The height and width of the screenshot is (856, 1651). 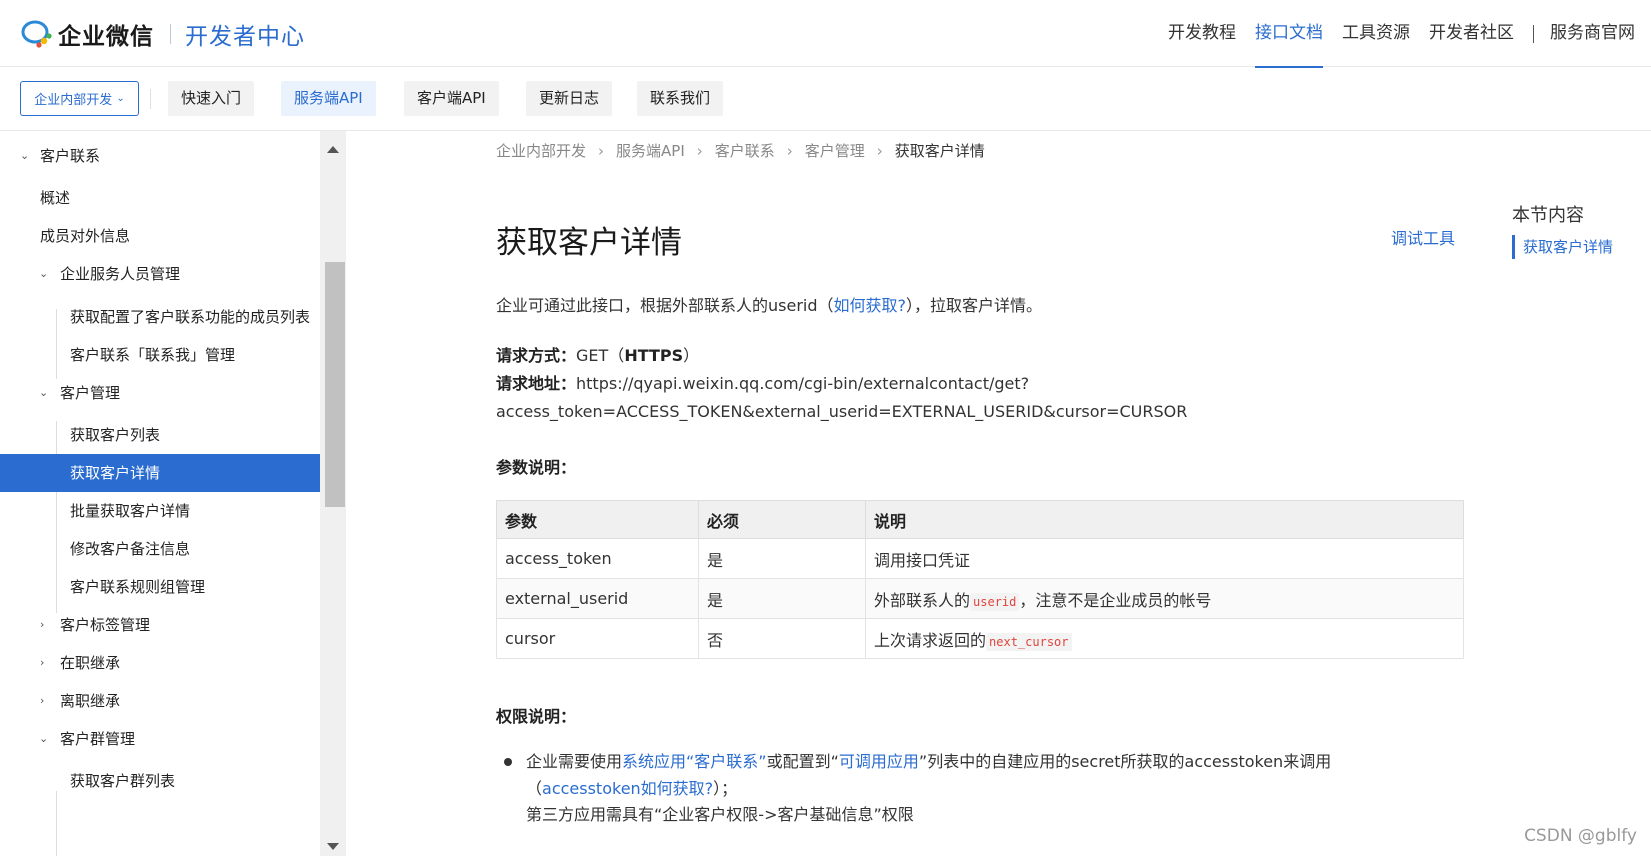 I want to click on bullet-icon, so click(x=508, y=762).